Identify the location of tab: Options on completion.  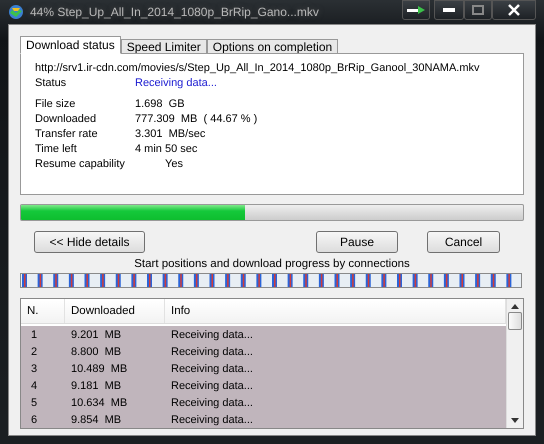
(272, 46).